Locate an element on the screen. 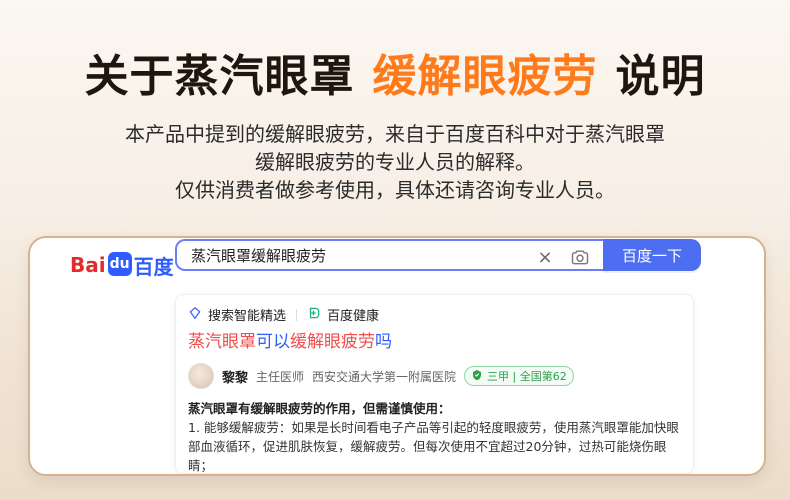 This screenshot has width=790, height=500. camera-icon is located at coordinates (580, 257).